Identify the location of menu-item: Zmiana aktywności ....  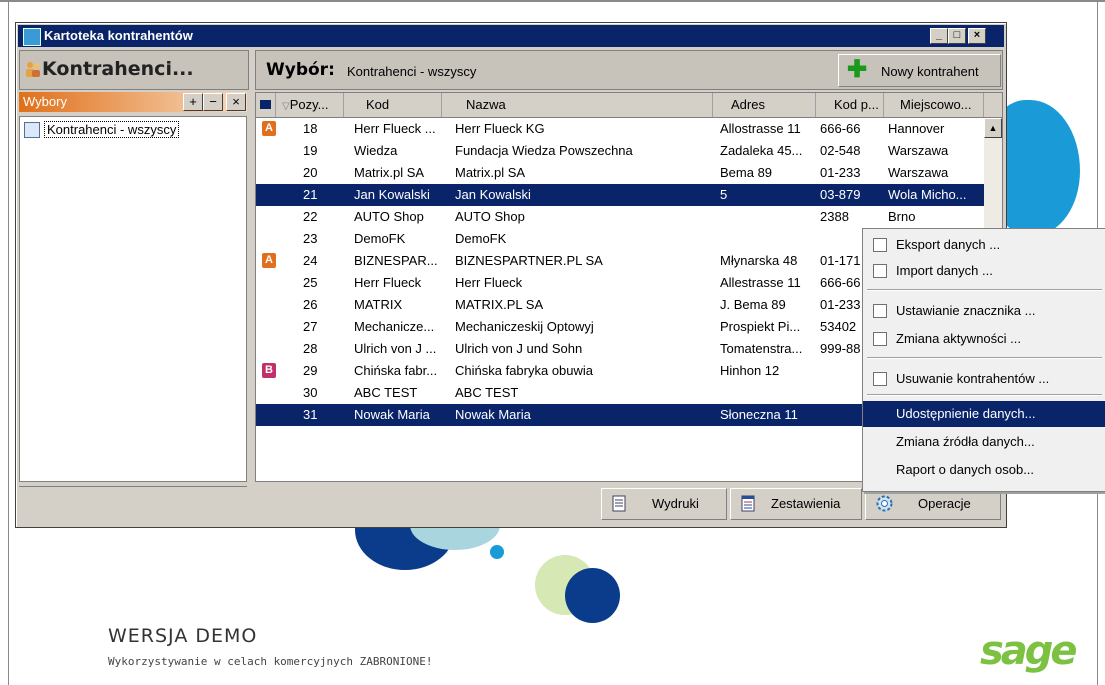
(984, 339).